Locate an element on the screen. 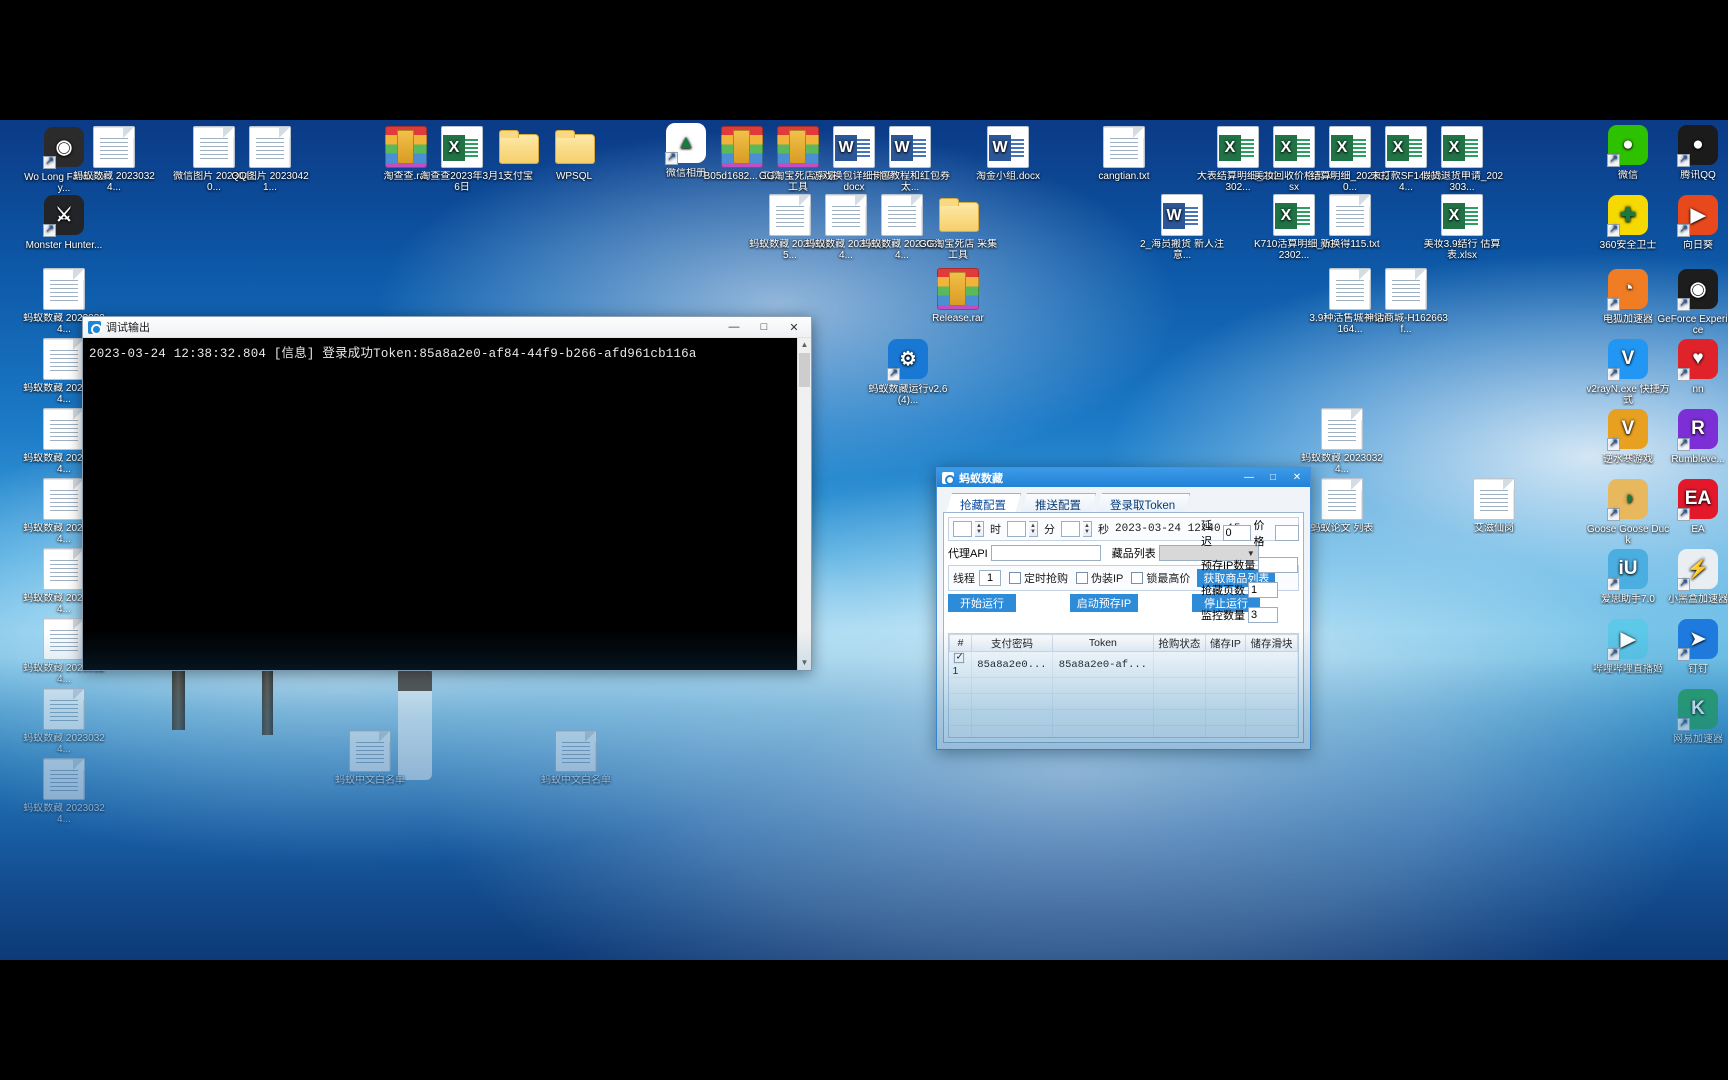 The width and height of the screenshot is (1728, 1080). desktop-icon: GG淘宝死店 采集工具 is located at coordinates (958, 227).